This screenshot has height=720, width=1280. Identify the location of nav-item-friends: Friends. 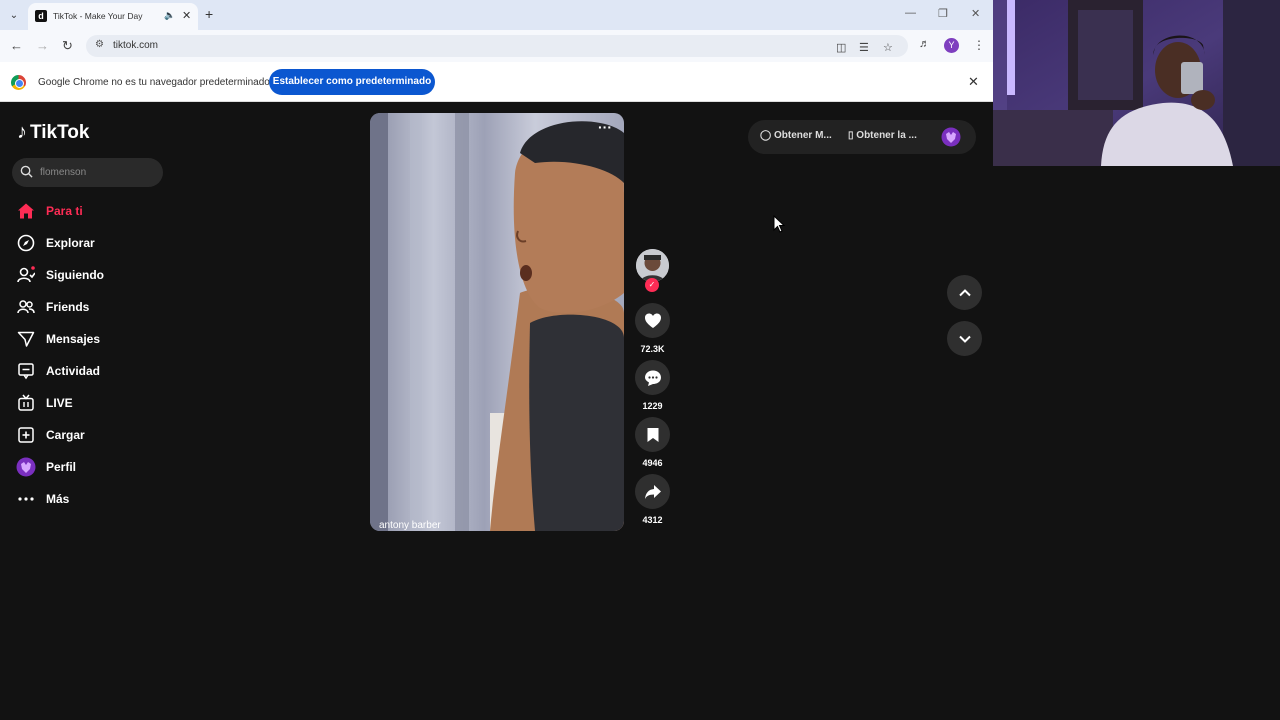
(91, 307).